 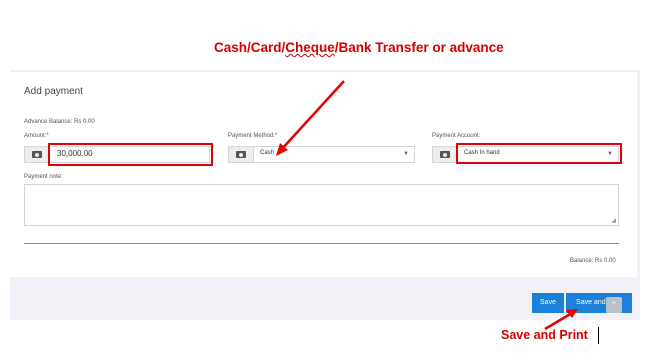 I want to click on amount-label: Amount:*, so click(x=36, y=136).